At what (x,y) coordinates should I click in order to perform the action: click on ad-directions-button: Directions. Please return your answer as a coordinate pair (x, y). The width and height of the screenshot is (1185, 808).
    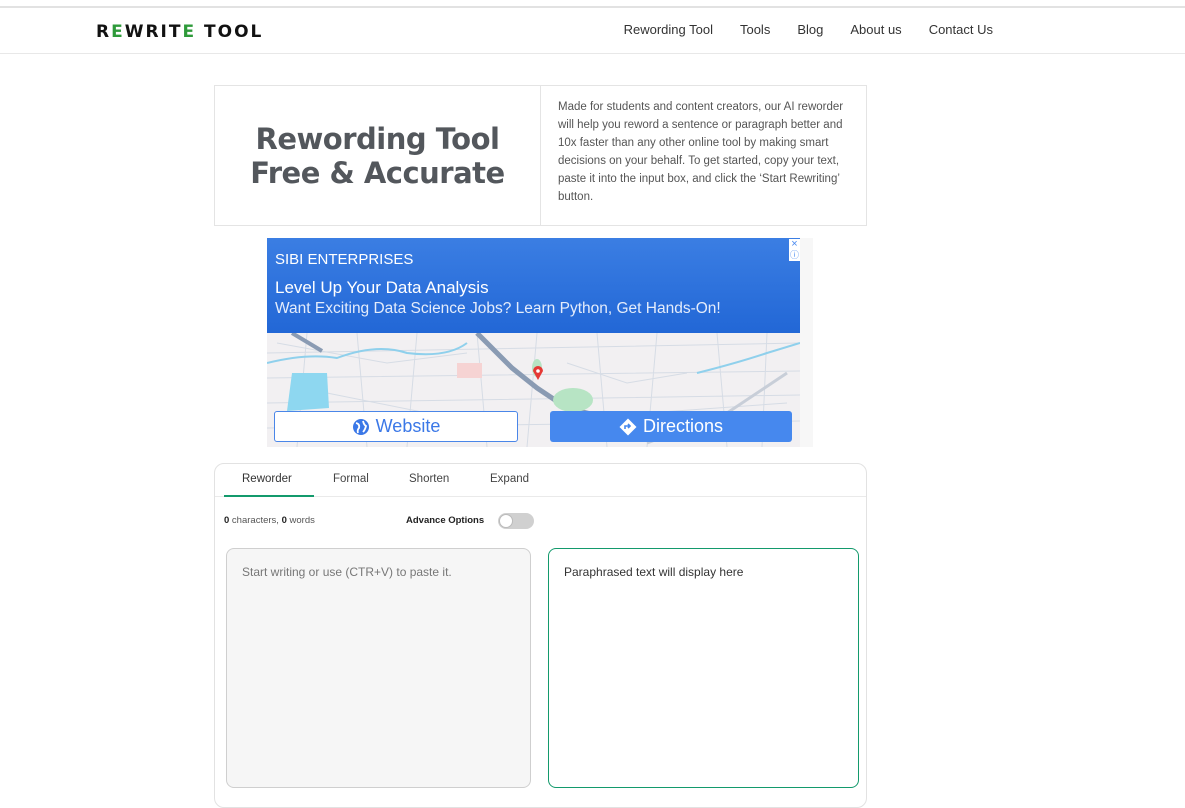
    Looking at the image, I should click on (671, 426).